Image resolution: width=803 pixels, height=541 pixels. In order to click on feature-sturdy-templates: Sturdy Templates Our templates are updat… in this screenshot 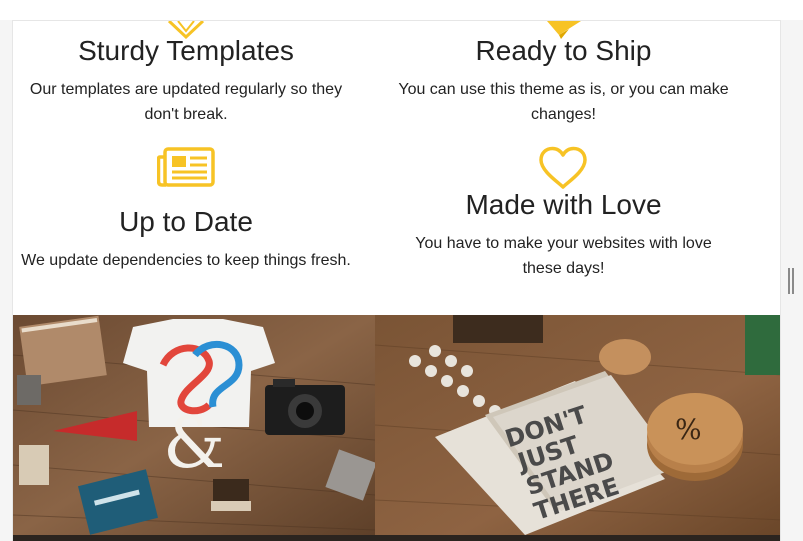, I will do `click(186, 80)`.